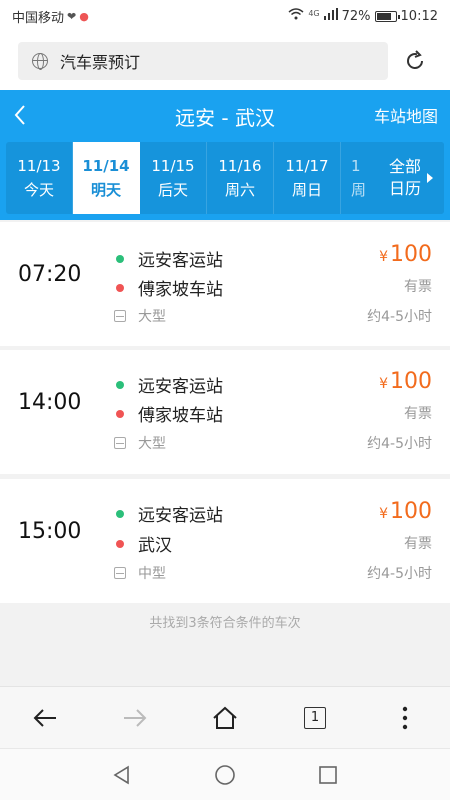 The image size is (450, 800). What do you see at coordinates (152, 574) in the screenshot?
I see `bus-type: 中型` at bounding box center [152, 574].